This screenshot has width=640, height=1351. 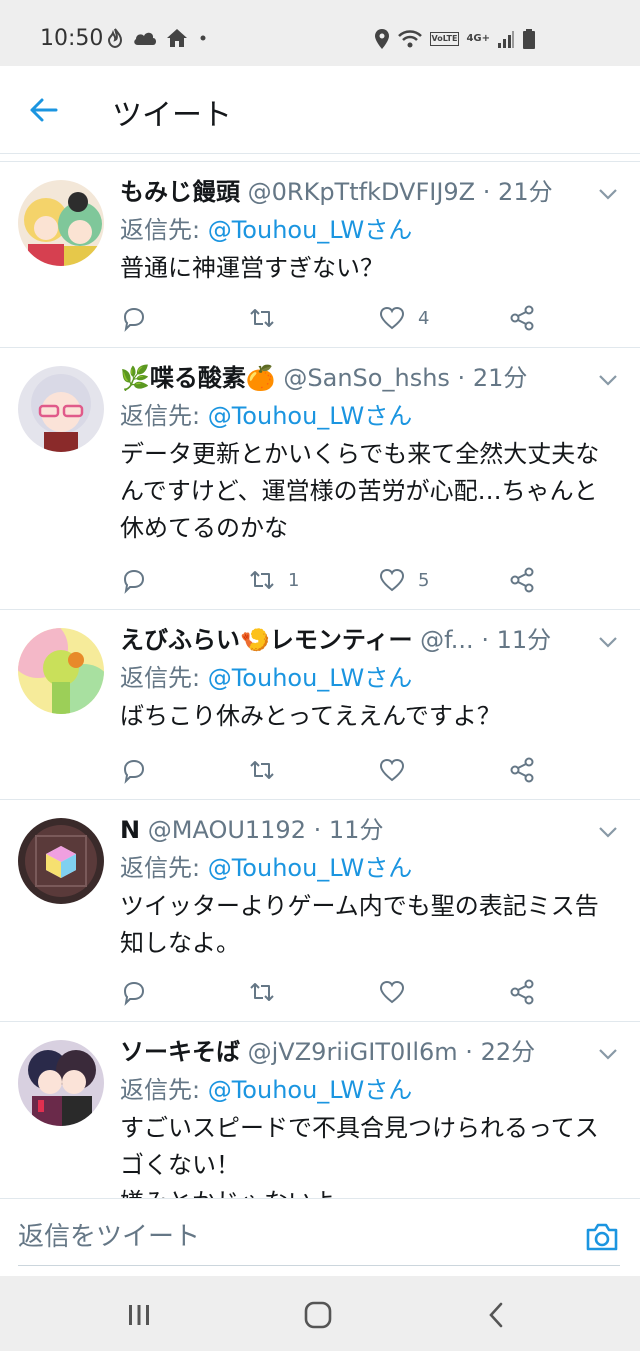 I want to click on tweet-text: すごいスピードで不具合見つけられるってスゴくない！ 嫌みとかじゃないよ, so click(x=359, y=1156).